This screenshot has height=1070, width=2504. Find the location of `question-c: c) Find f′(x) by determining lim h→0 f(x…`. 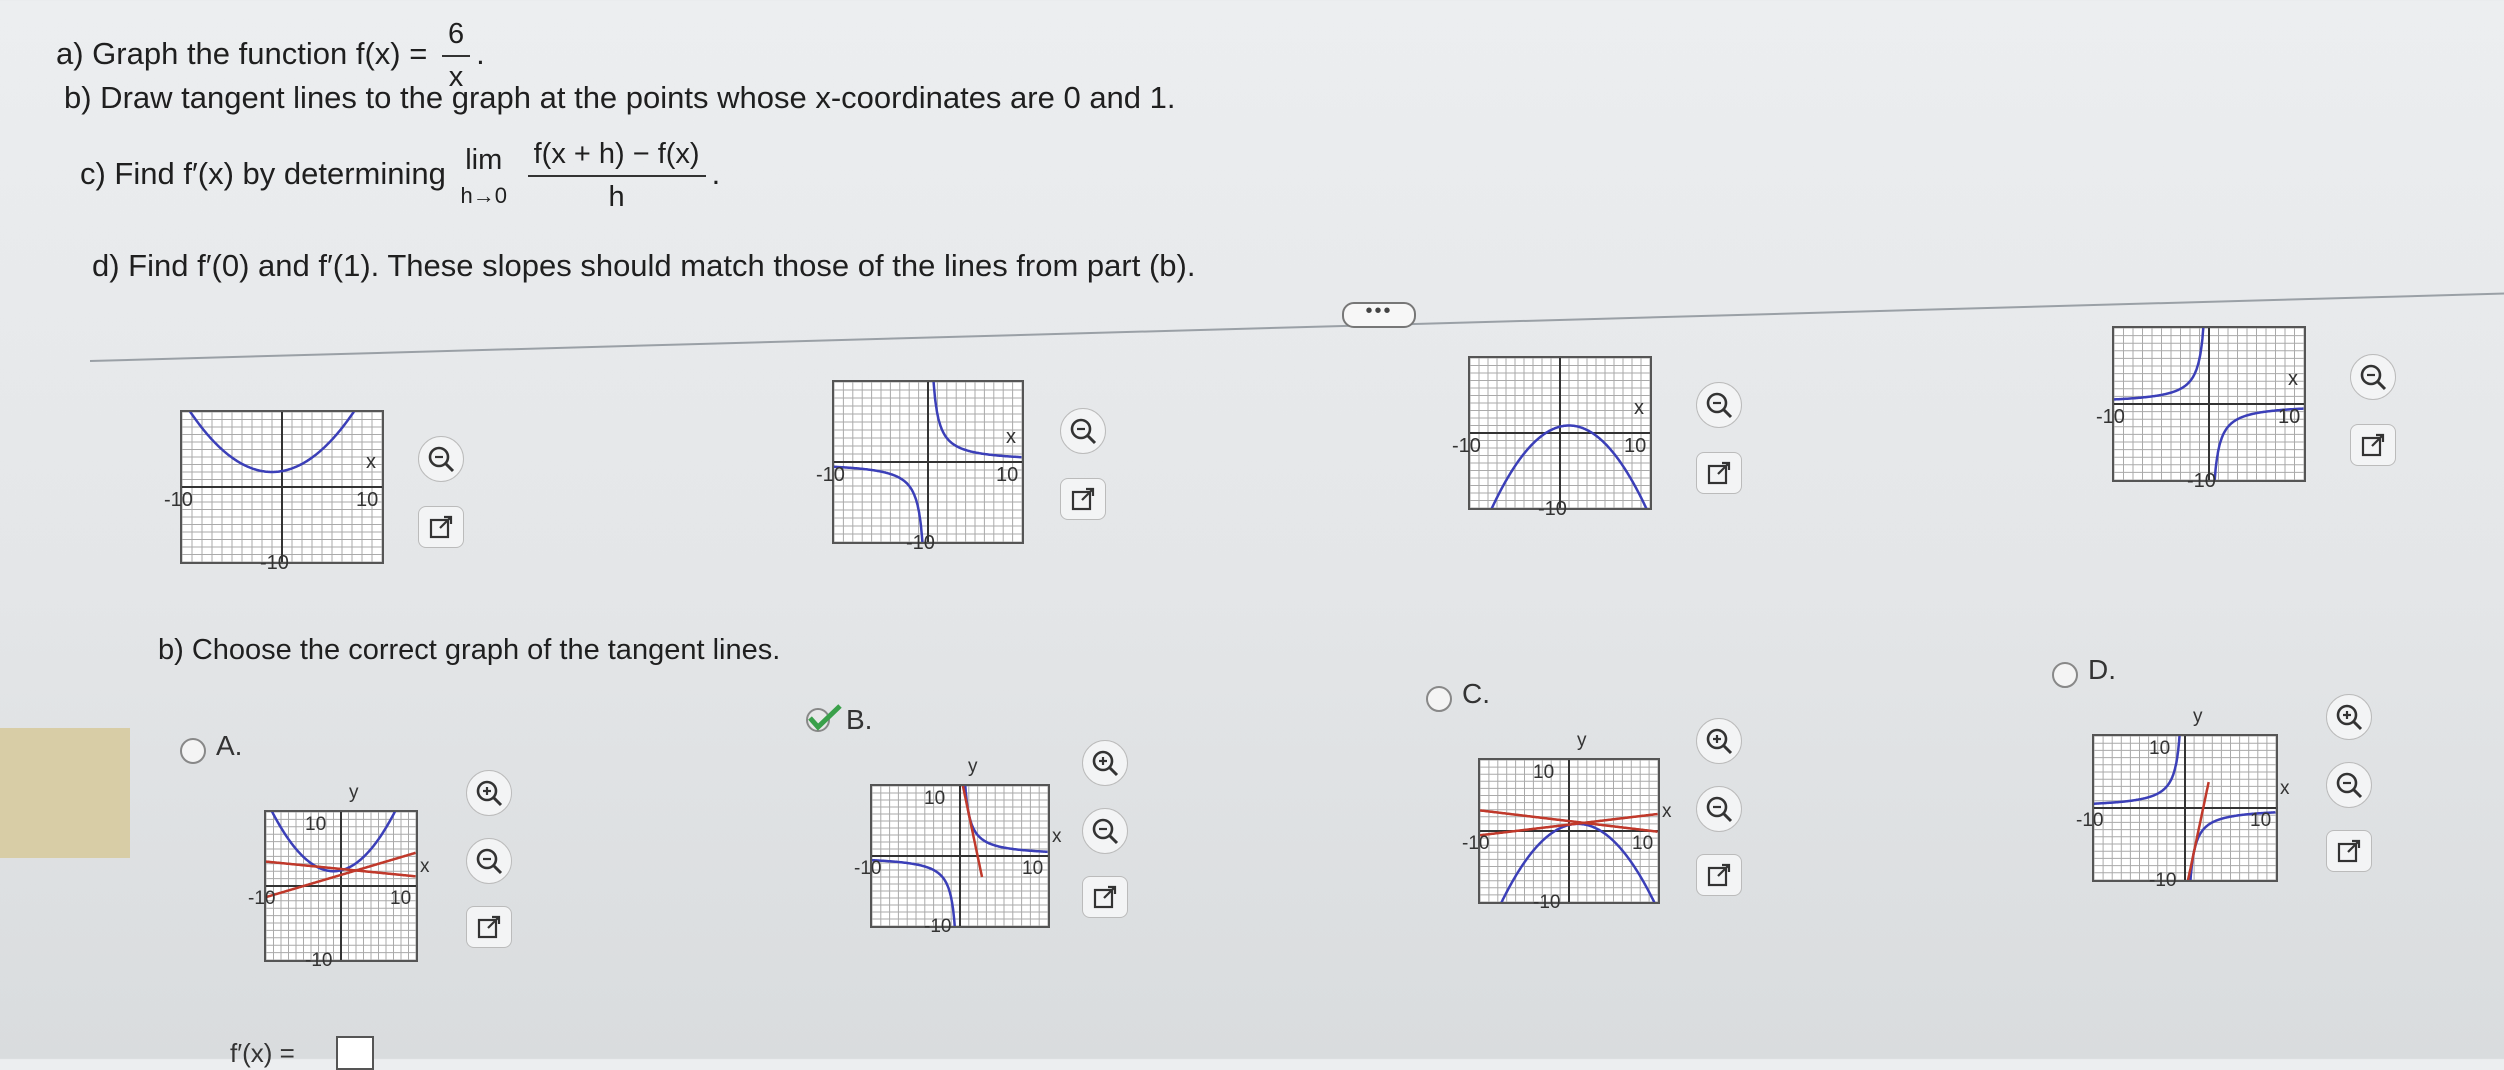

question-c: c) Find f′(x) by determining lim h→0 f(x… is located at coordinates (400, 176).